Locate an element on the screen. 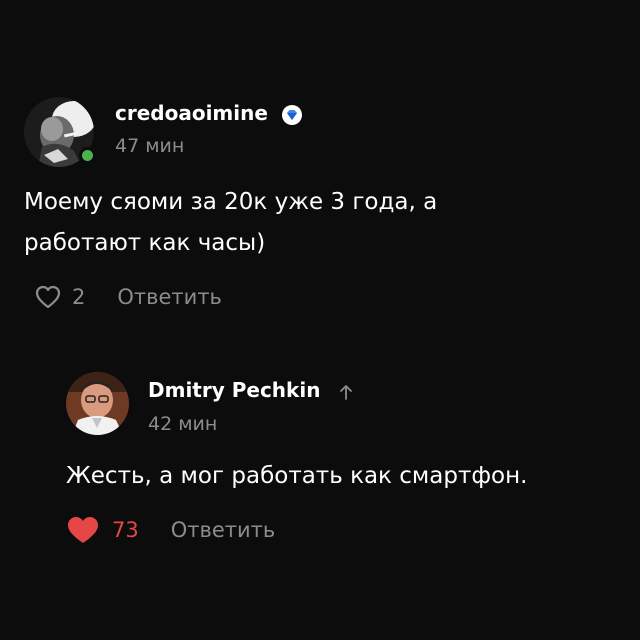  like-count: 2 is located at coordinates (79, 297).